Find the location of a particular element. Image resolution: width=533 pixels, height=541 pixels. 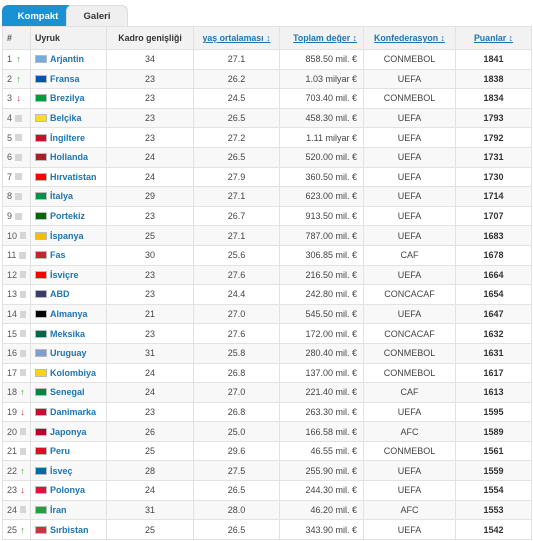

table-row: 5 İngiltere 23 27.2 1.11 milyar € UEFA 1792 is located at coordinates (267, 137).